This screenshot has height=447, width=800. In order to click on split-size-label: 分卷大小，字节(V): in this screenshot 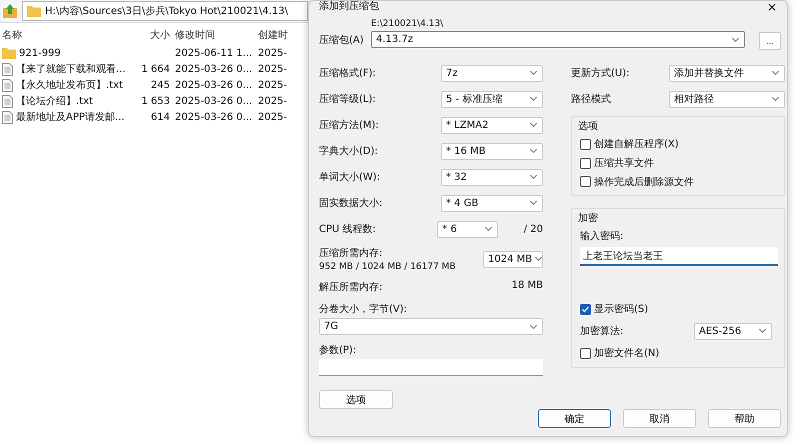, I will do `click(363, 309)`.